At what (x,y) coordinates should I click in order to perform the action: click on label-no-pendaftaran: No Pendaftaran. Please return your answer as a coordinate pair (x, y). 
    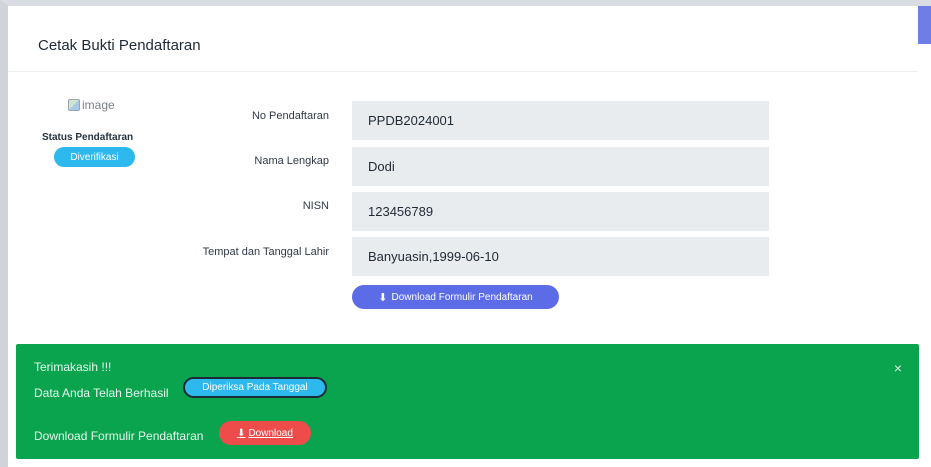
    Looking at the image, I should click on (290, 116).